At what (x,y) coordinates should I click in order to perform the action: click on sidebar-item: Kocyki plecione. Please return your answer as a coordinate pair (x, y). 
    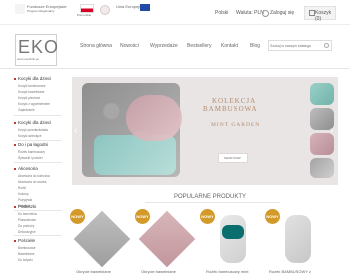
    Looking at the image, I should click on (29, 98).